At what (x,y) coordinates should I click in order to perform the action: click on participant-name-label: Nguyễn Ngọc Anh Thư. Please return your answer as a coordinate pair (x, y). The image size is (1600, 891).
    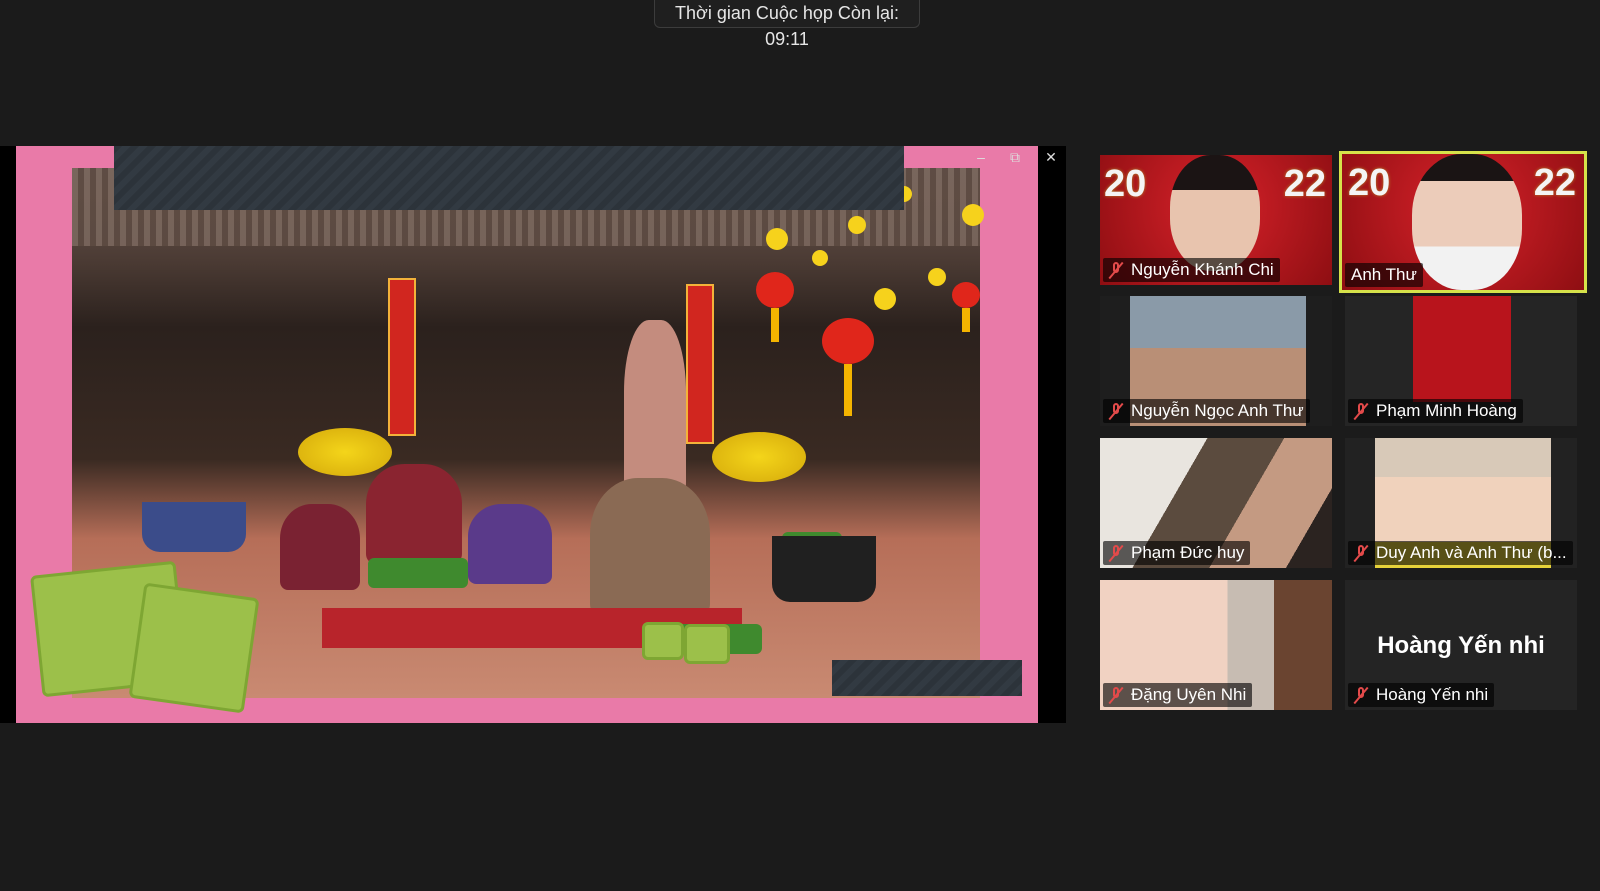
    Looking at the image, I should click on (1206, 411).